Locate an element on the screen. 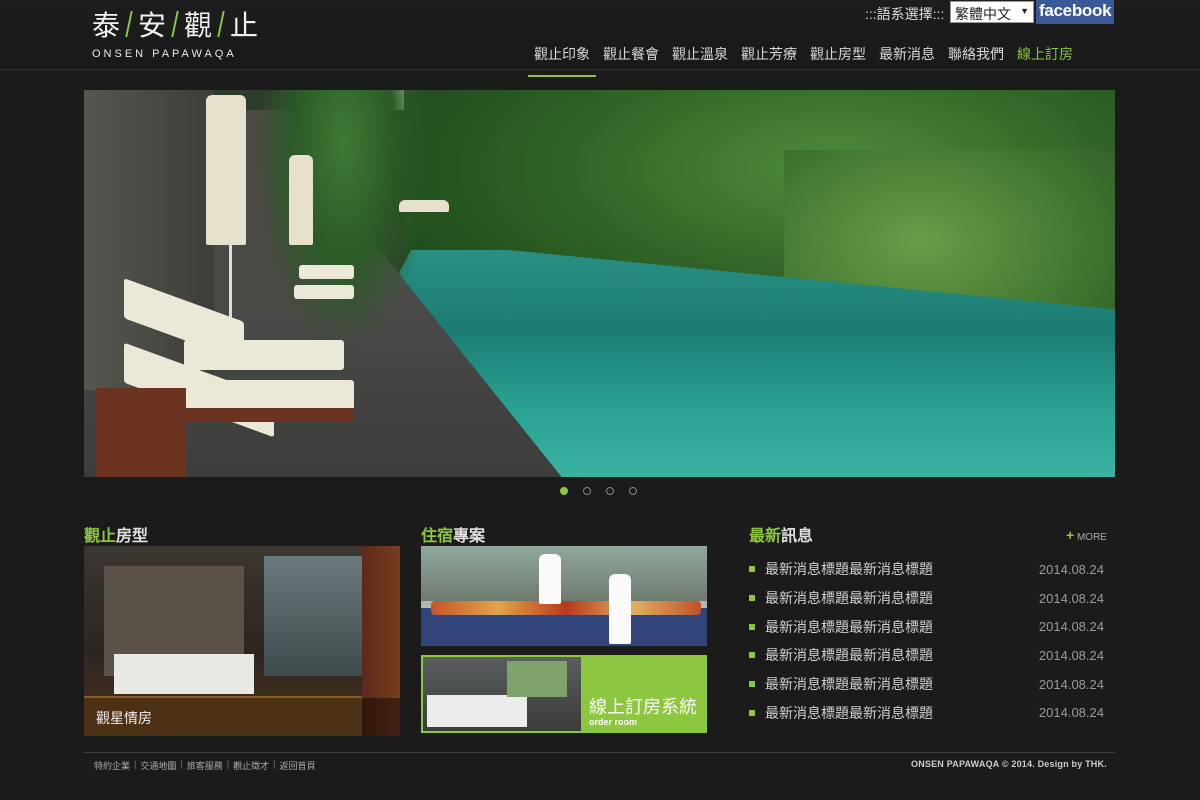 The height and width of the screenshot is (800, 1200). logo-char: 觀 is located at coordinates (198, 25).